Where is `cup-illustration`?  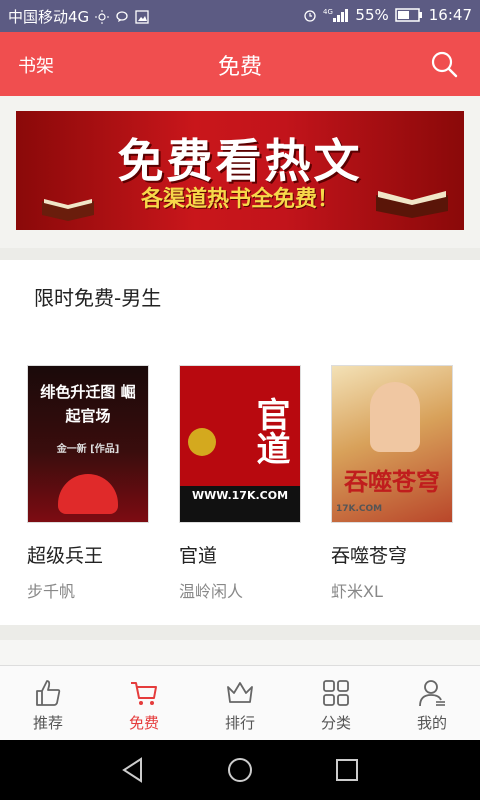 cup-illustration is located at coordinates (88, 494).